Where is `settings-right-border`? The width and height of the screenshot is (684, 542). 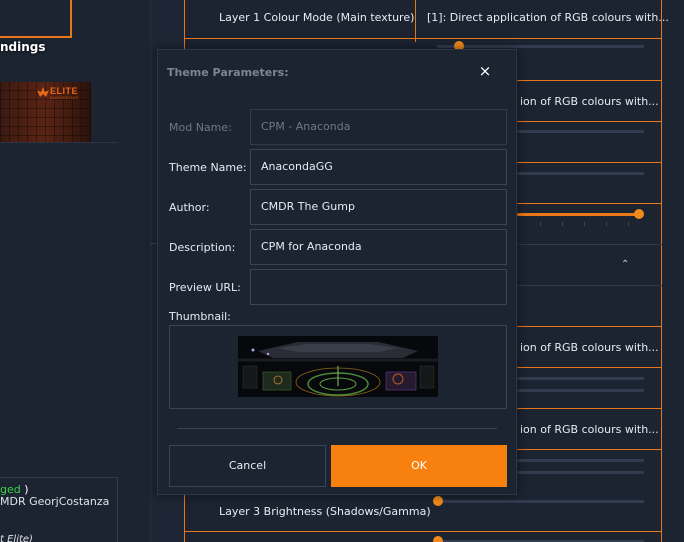
settings-right-border is located at coordinates (661, 271).